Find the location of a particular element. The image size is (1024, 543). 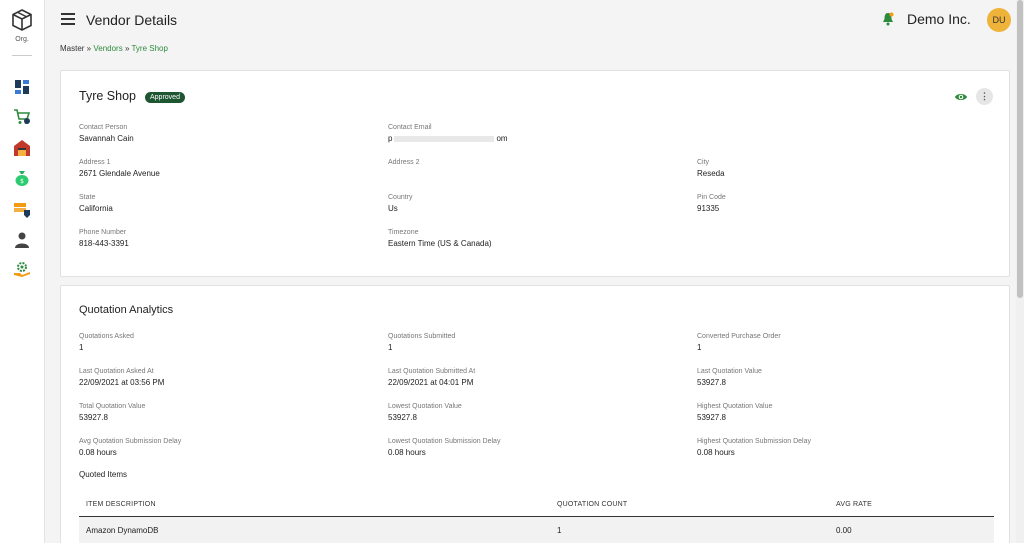

field-label: Last Quotation Asked At is located at coordinates (116, 371).